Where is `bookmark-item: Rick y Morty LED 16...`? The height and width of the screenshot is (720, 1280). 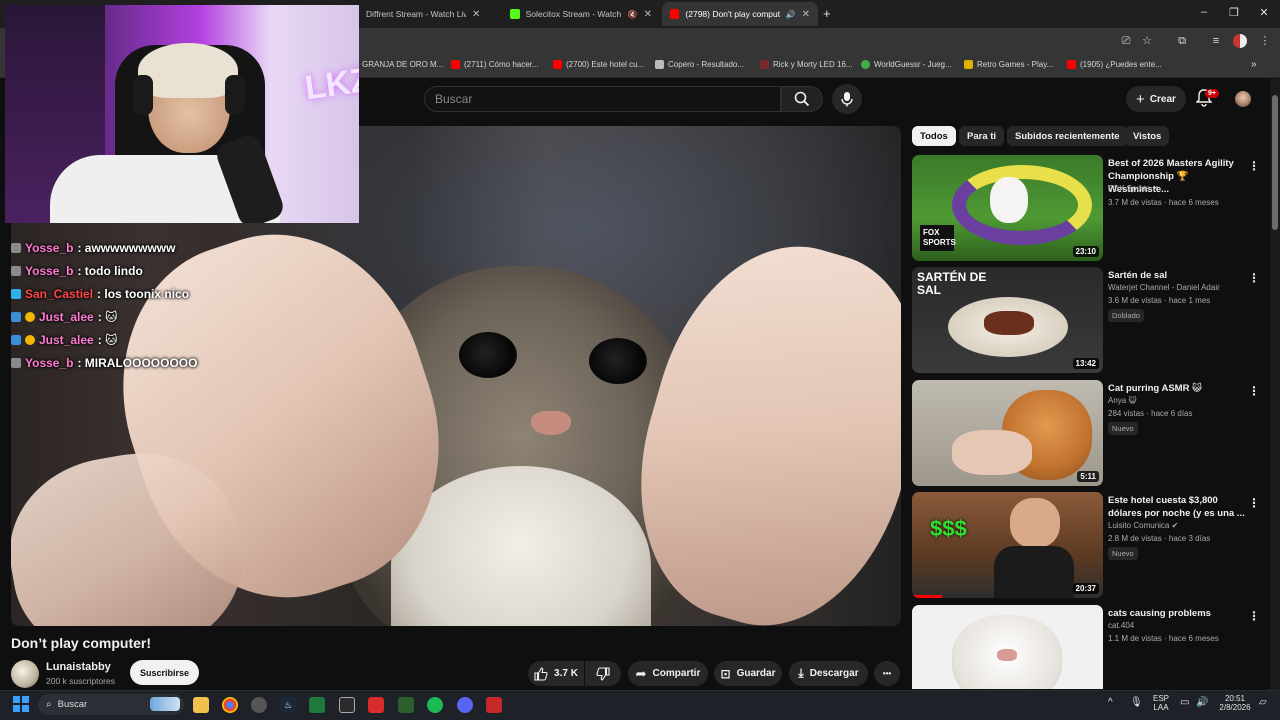 bookmark-item: Rick y Morty LED 16... is located at coordinates (806, 64).